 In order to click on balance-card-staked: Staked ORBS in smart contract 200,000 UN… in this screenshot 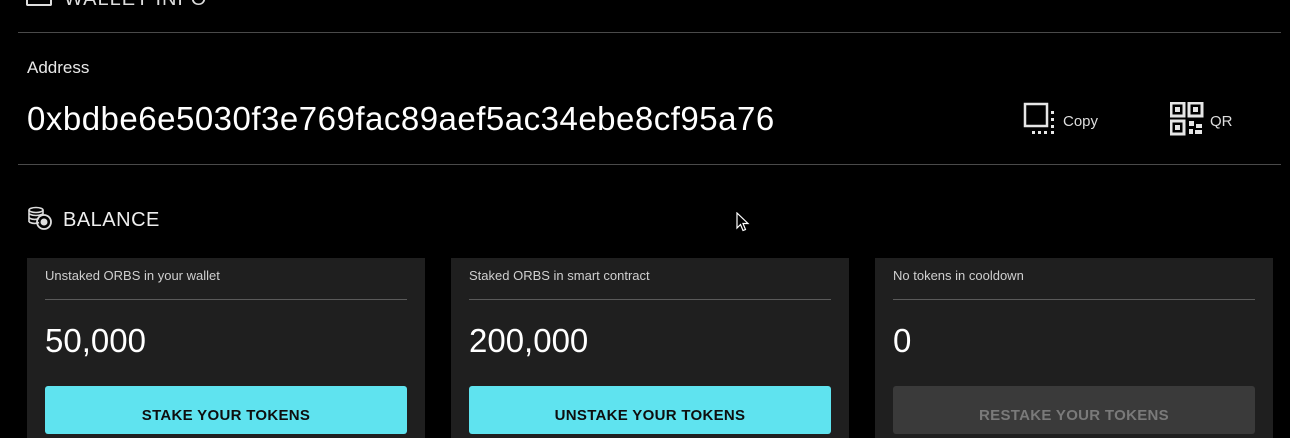, I will do `click(650, 348)`.